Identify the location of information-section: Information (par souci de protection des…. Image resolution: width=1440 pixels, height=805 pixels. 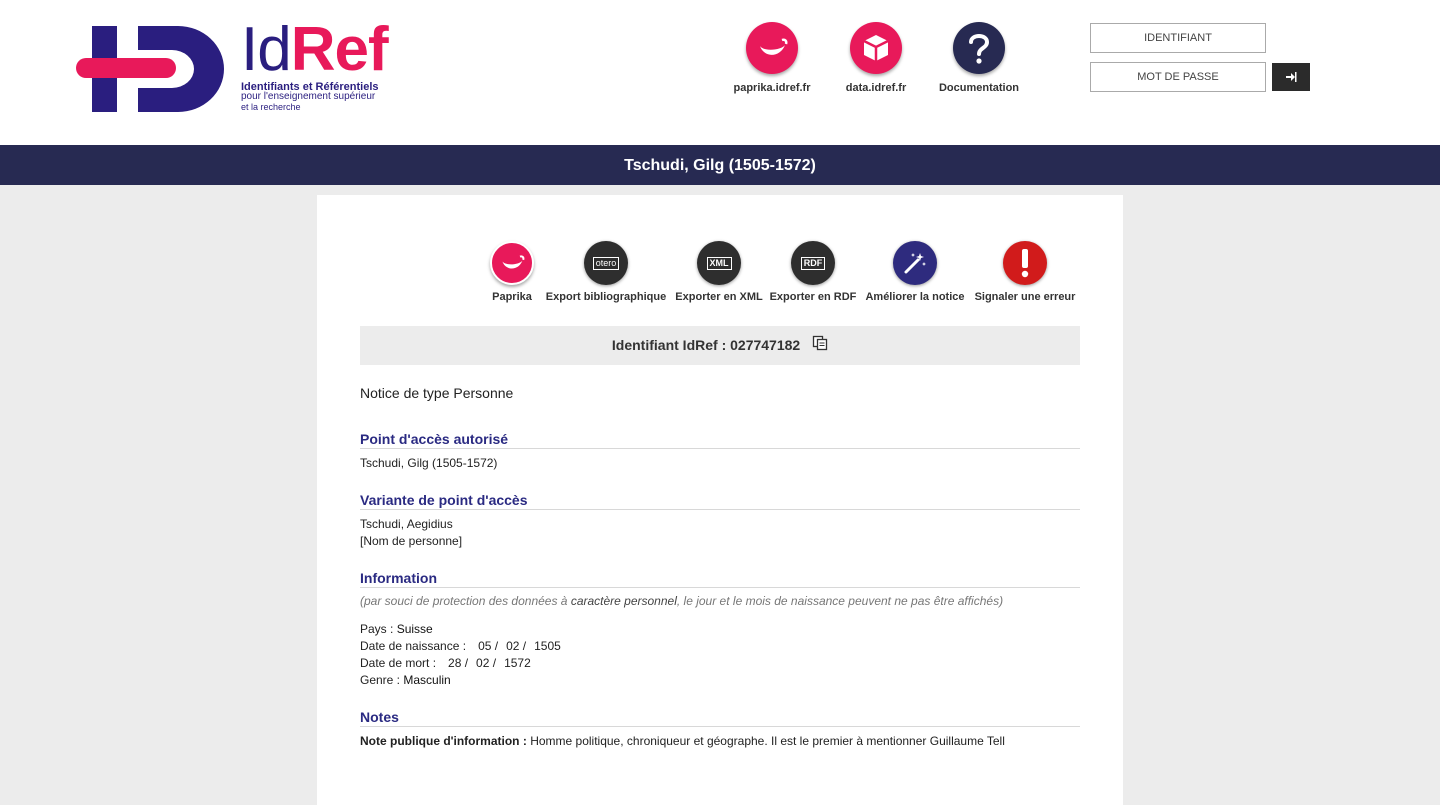
(720, 629).